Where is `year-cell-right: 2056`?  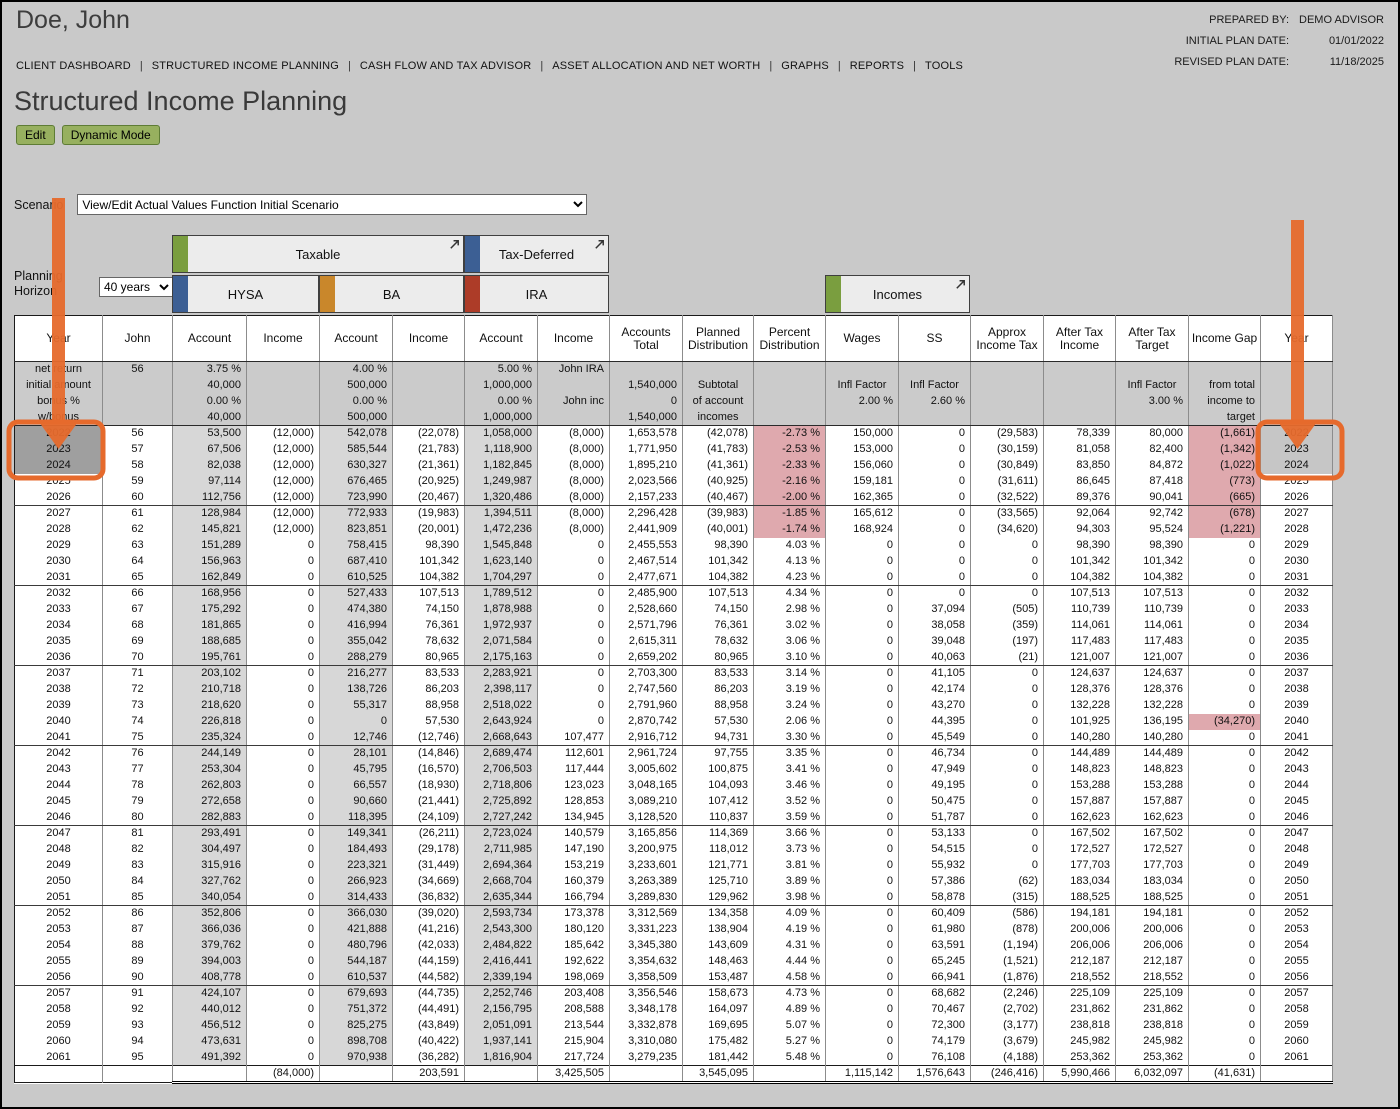 year-cell-right: 2056 is located at coordinates (1296, 977).